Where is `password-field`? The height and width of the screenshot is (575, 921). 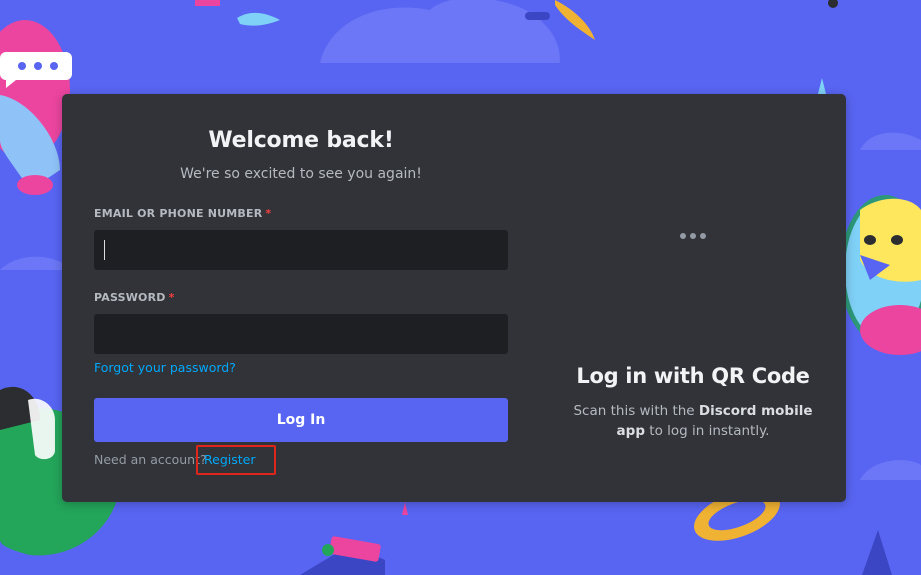 password-field is located at coordinates (301, 334).